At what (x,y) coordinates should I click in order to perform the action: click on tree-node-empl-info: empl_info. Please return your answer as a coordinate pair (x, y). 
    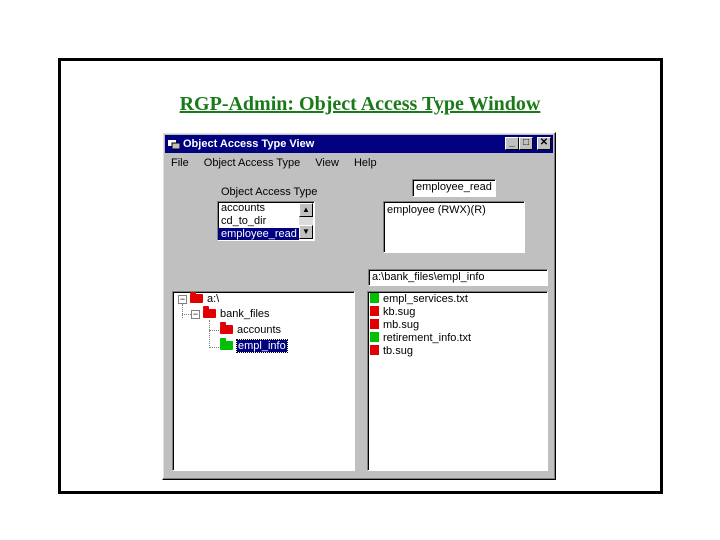
    Looking at the image, I should click on (254, 345).